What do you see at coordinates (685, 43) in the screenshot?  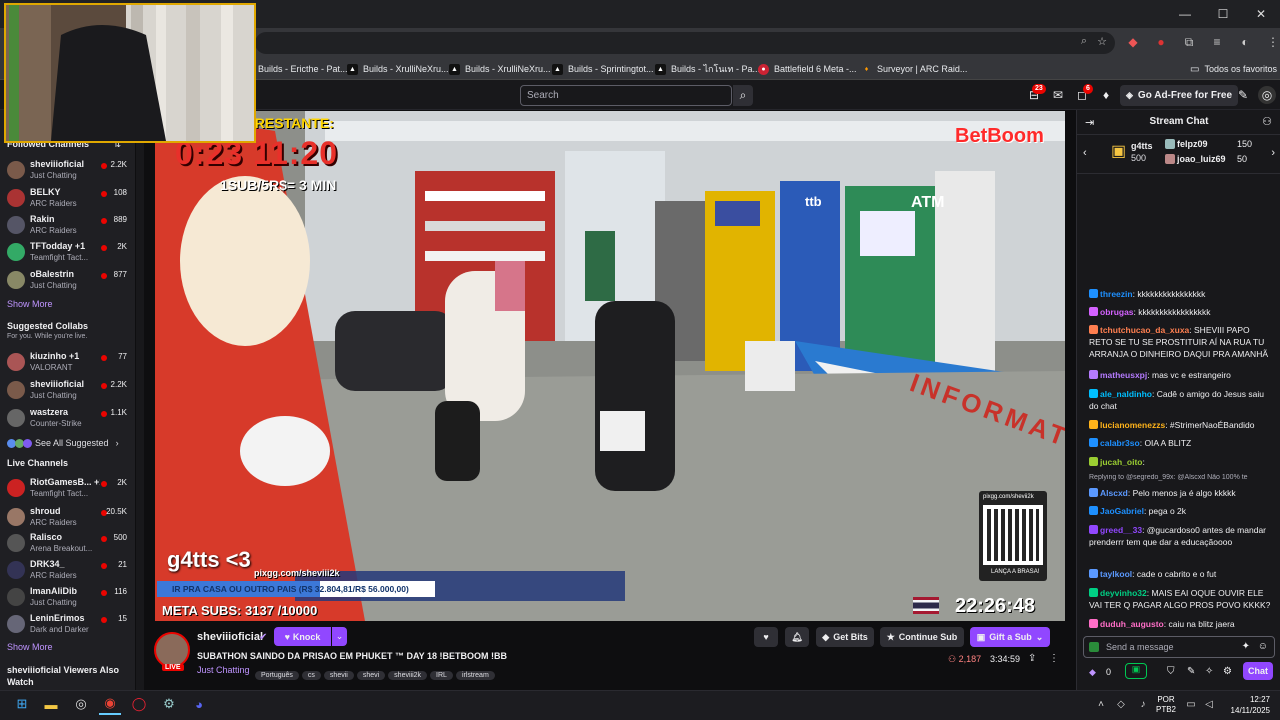 I see `url-input: ⌕ ☆` at bounding box center [685, 43].